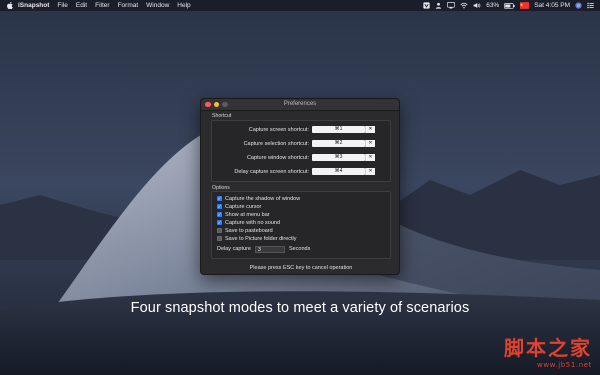 This screenshot has width=600, height=375. What do you see at coordinates (301, 268) in the screenshot?
I see `esc-hint-text: Please press ESC key to cancel operation` at bounding box center [301, 268].